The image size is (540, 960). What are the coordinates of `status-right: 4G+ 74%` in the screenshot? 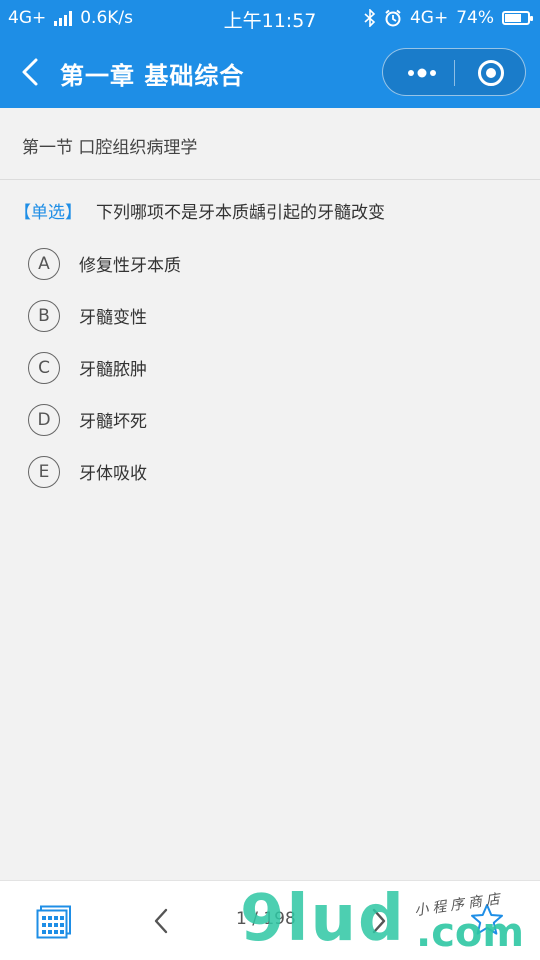 It's located at (448, 18).